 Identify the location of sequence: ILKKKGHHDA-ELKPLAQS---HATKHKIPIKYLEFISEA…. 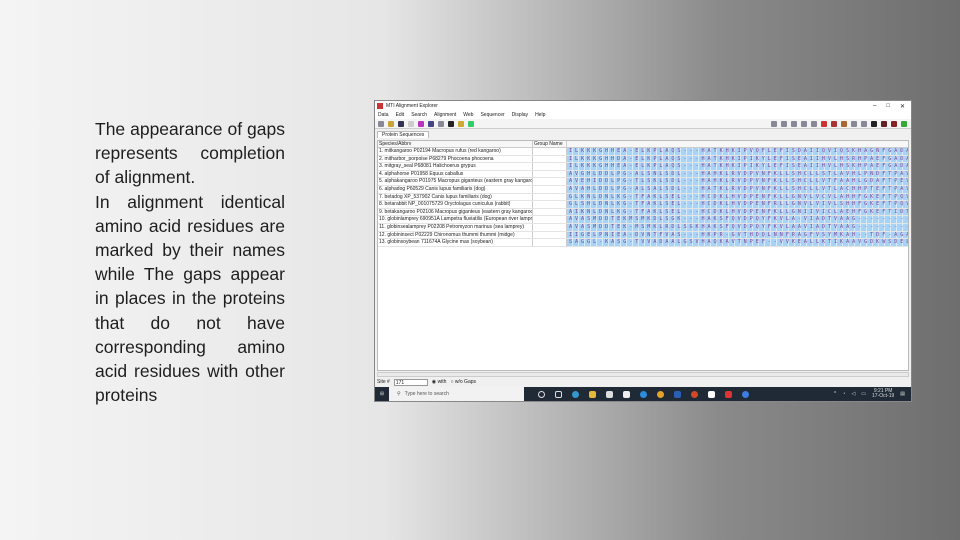
(737, 159).